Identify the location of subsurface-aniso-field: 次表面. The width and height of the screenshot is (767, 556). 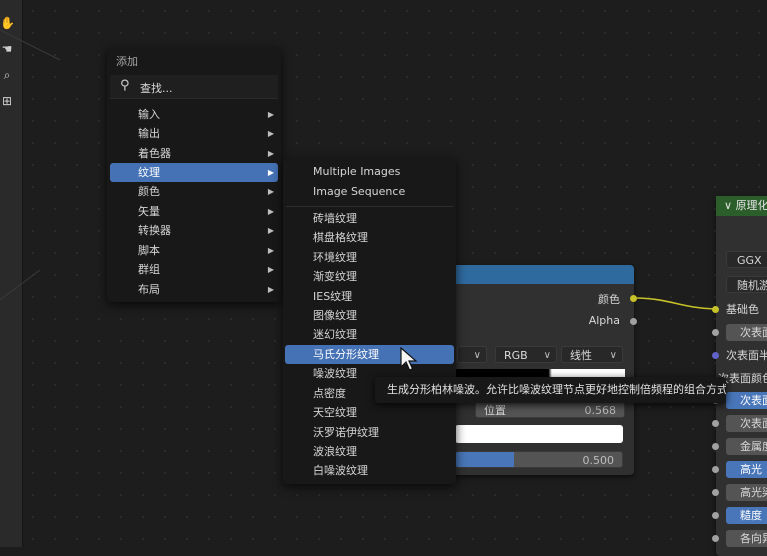
(746, 423).